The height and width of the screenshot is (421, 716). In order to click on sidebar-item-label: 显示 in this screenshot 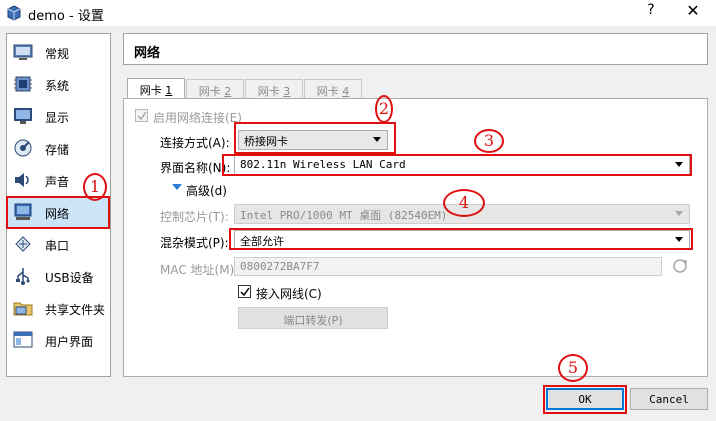, I will do `click(57, 118)`.